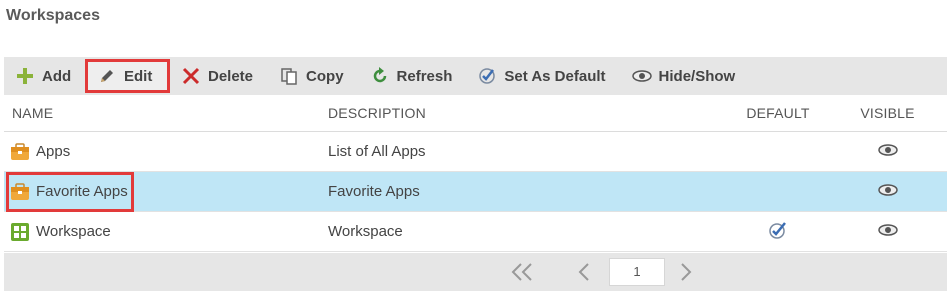 The height and width of the screenshot is (297, 951). Describe the element at coordinates (53, 15) in the screenshot. I see `page-title: Workspaces` at that location.